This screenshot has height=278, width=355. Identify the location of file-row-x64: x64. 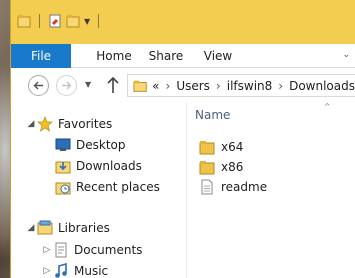
(221, 147).